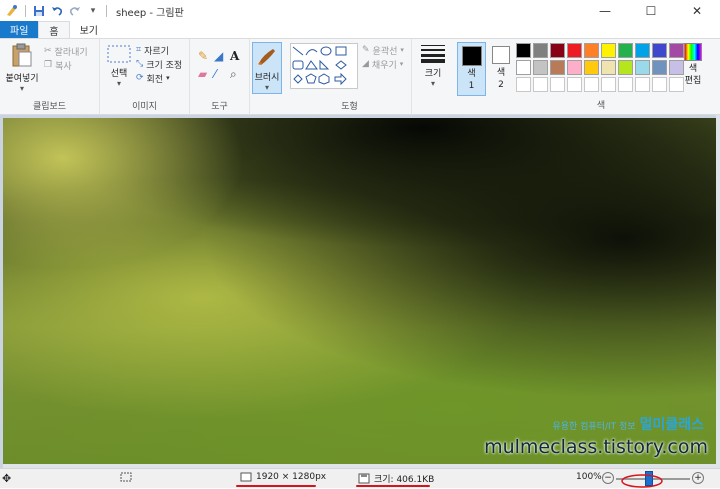  Describe the element at coordinates (238, 76) in the screenshot. I see `magnifier-icon: ⌕` at that location.